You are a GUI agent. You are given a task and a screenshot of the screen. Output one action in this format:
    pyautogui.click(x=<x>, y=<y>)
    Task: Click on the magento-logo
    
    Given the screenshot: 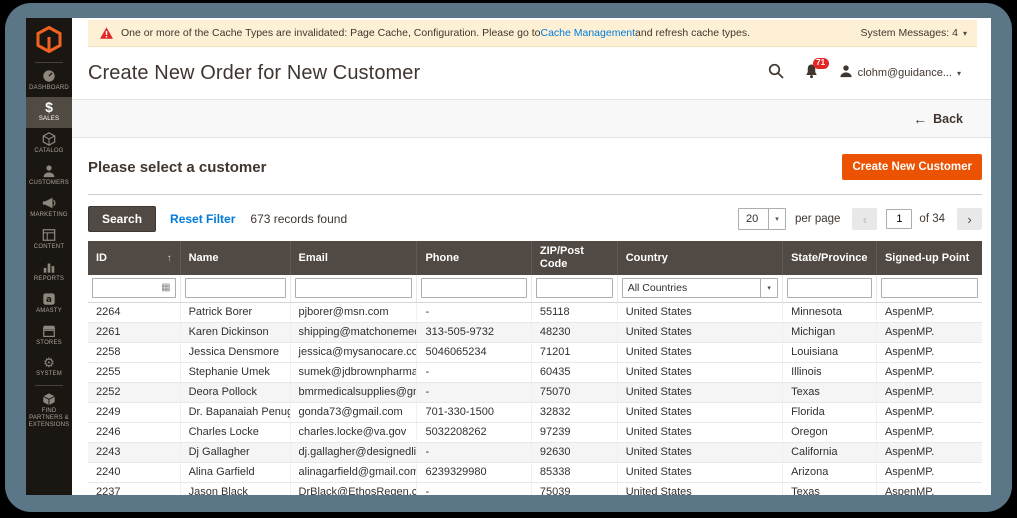 What is the action you would take?
    pyautogui.click(x=49, y=39)
    